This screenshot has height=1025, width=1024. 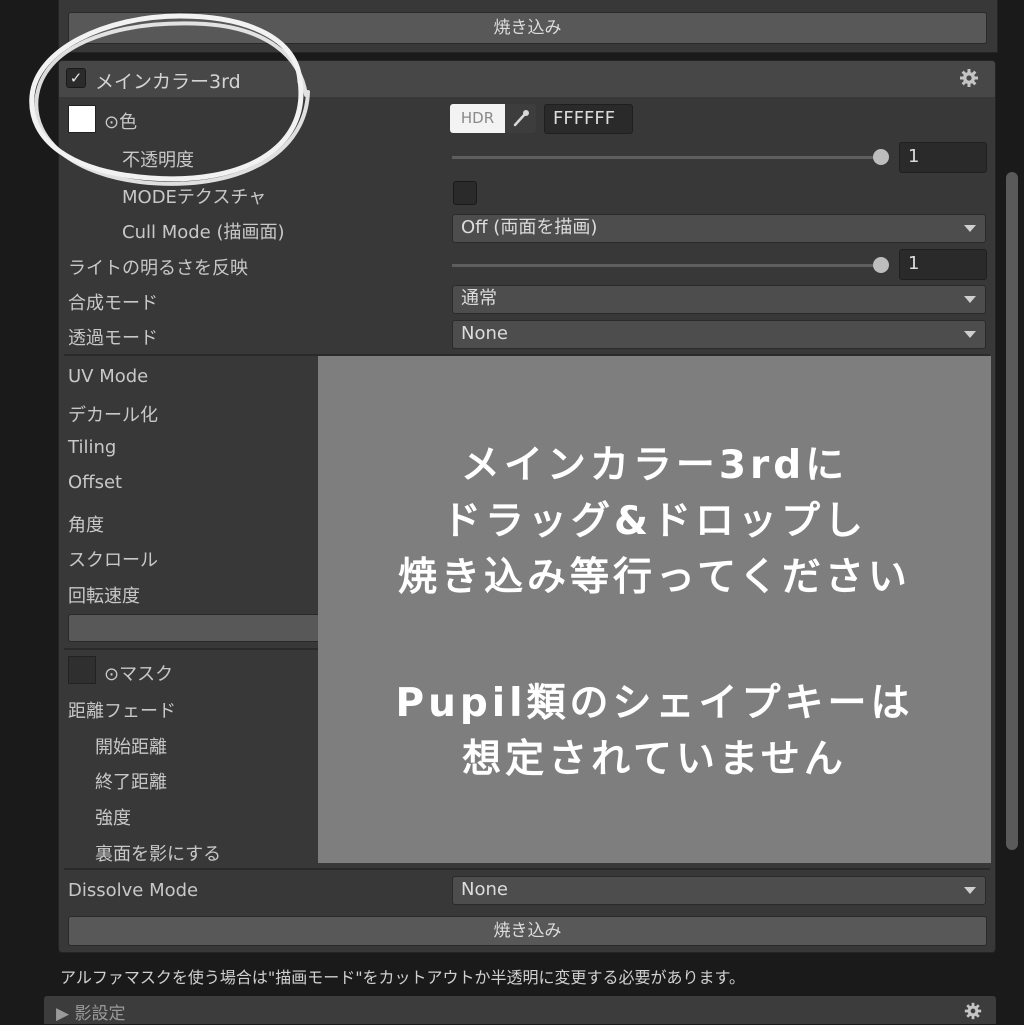 What do you see at coordinates (113, 560) in the screenshot?
I see `scroll-label: スクロール` at bounding box center [113, 560].